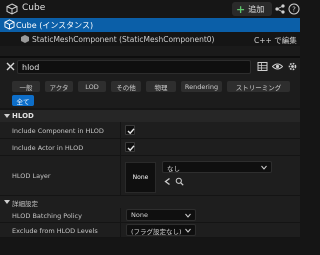  I want to click on category-lod: LOD, so click(92, 86).